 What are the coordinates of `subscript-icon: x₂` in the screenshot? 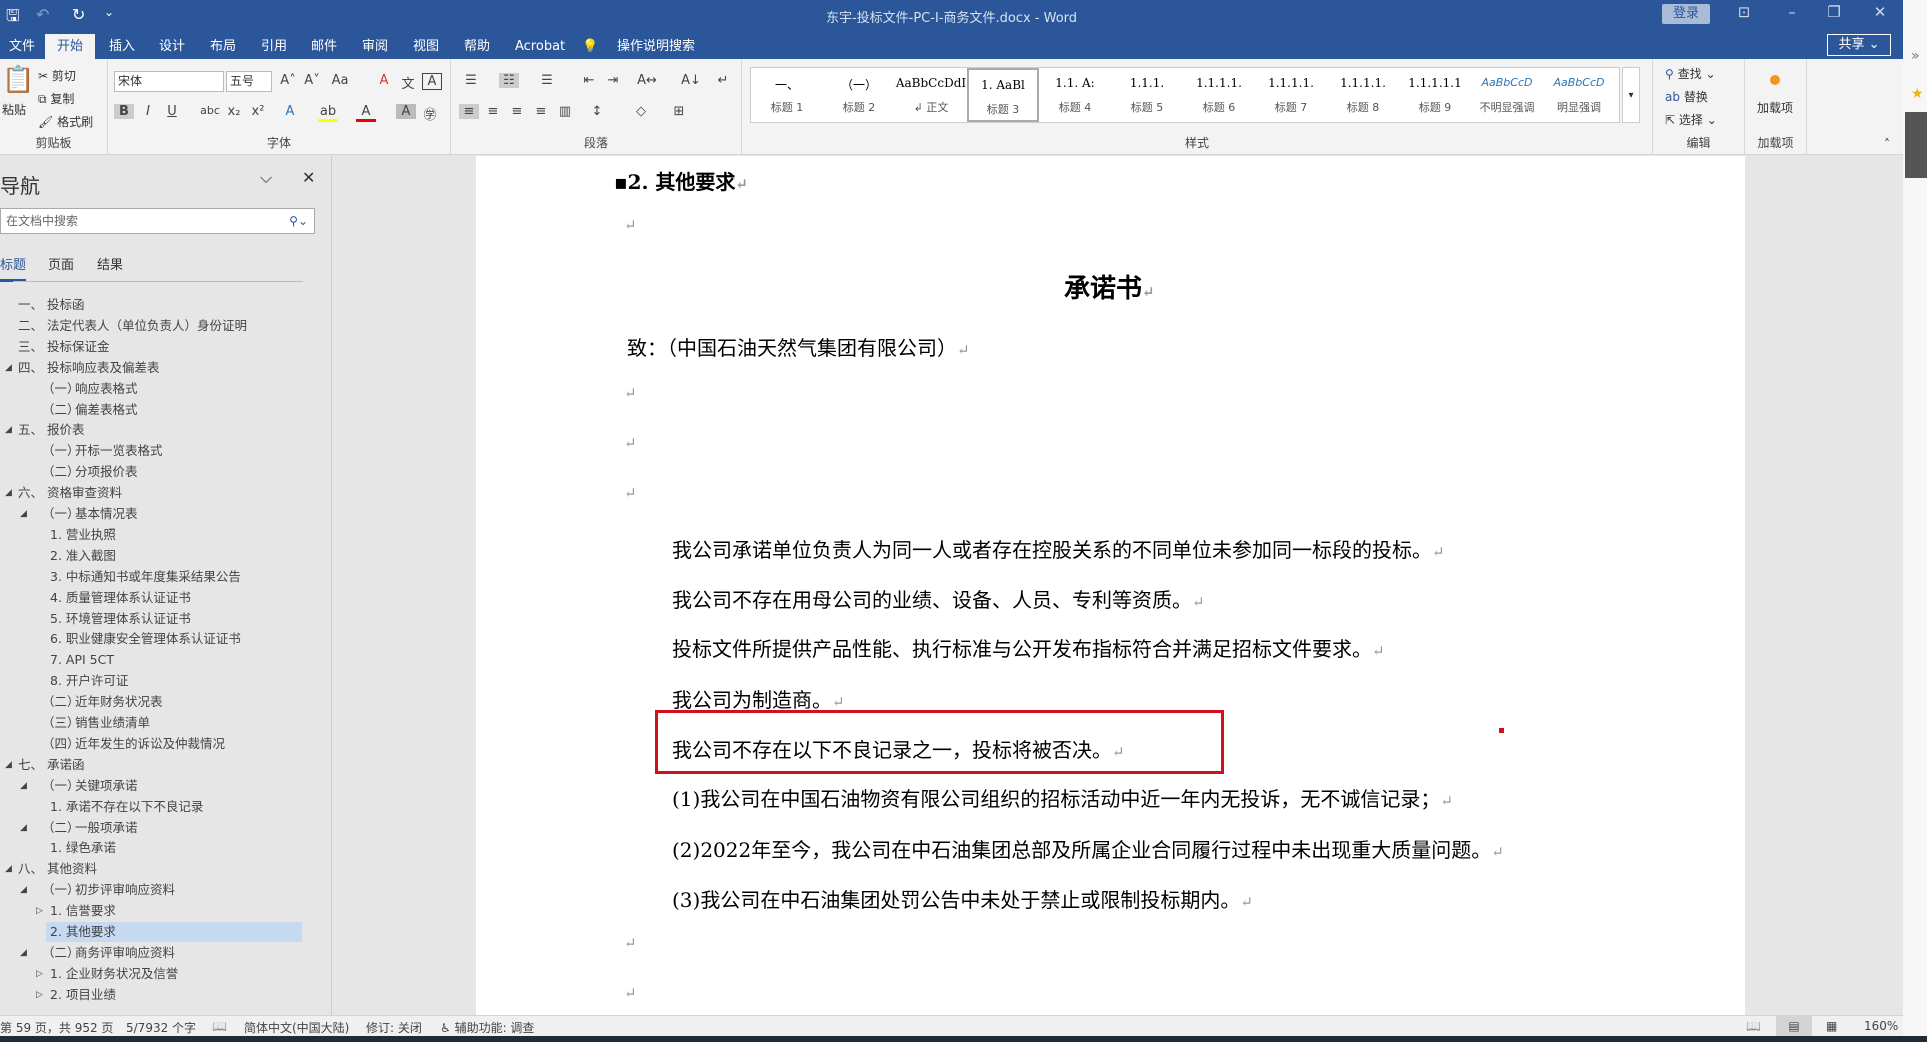 It's located at (234, 111).